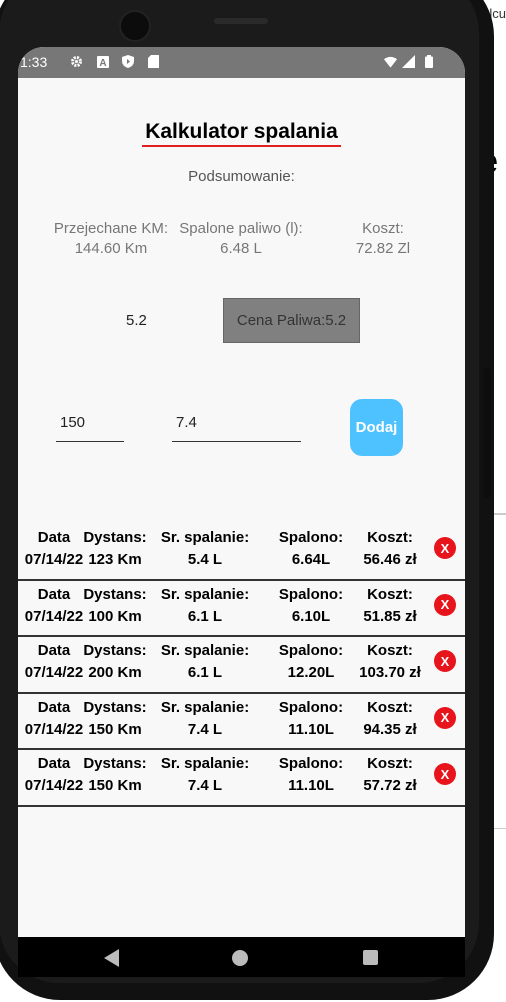  Describe the element at coordinates (390, 616) in the screenshot. I see `table-value-cell: 51.85 zł` at that location.